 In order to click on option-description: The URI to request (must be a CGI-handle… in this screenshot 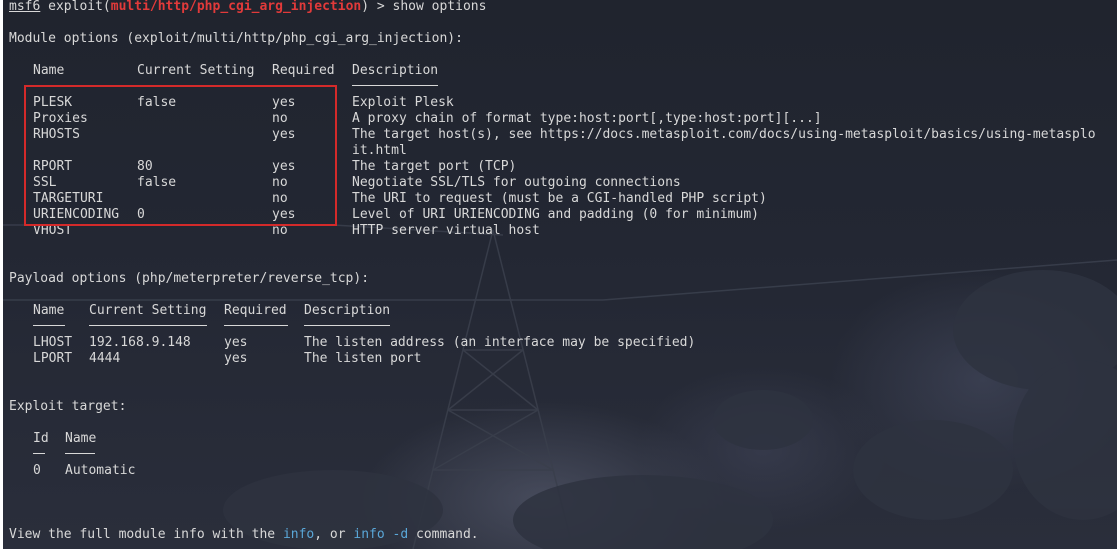, I will do `click(559, 198)`.